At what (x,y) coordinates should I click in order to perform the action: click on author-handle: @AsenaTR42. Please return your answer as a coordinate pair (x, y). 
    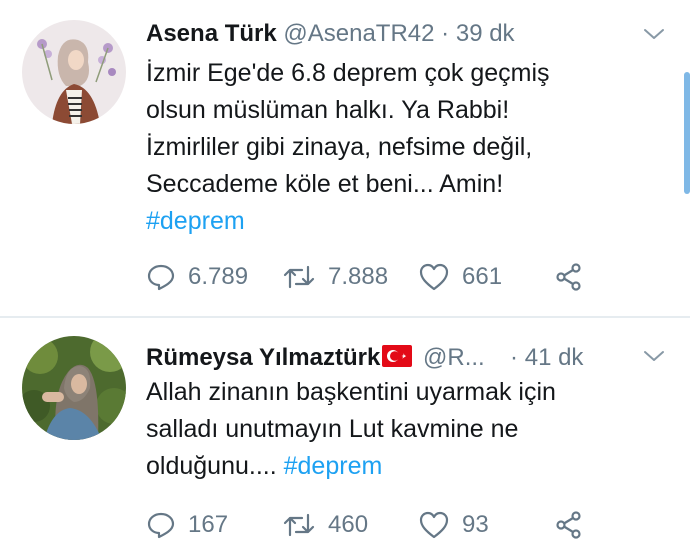
    Looking at the image, I should click on (358, 33).